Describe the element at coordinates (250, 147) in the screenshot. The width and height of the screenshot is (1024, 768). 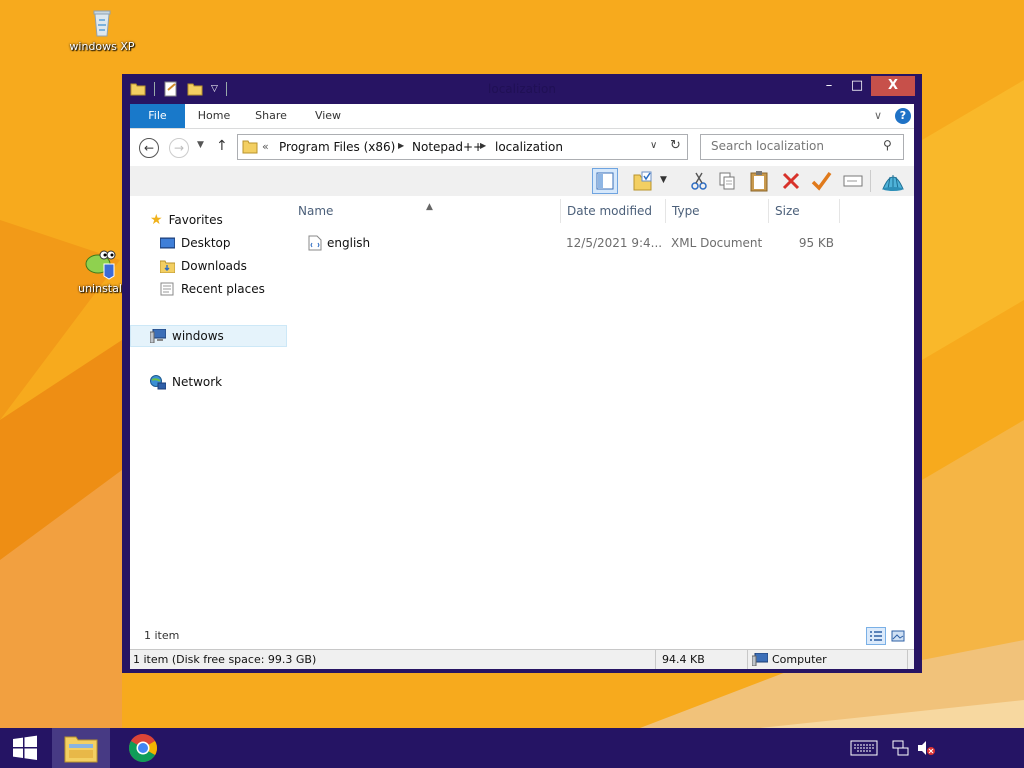
I see `folder-icon` at that location.